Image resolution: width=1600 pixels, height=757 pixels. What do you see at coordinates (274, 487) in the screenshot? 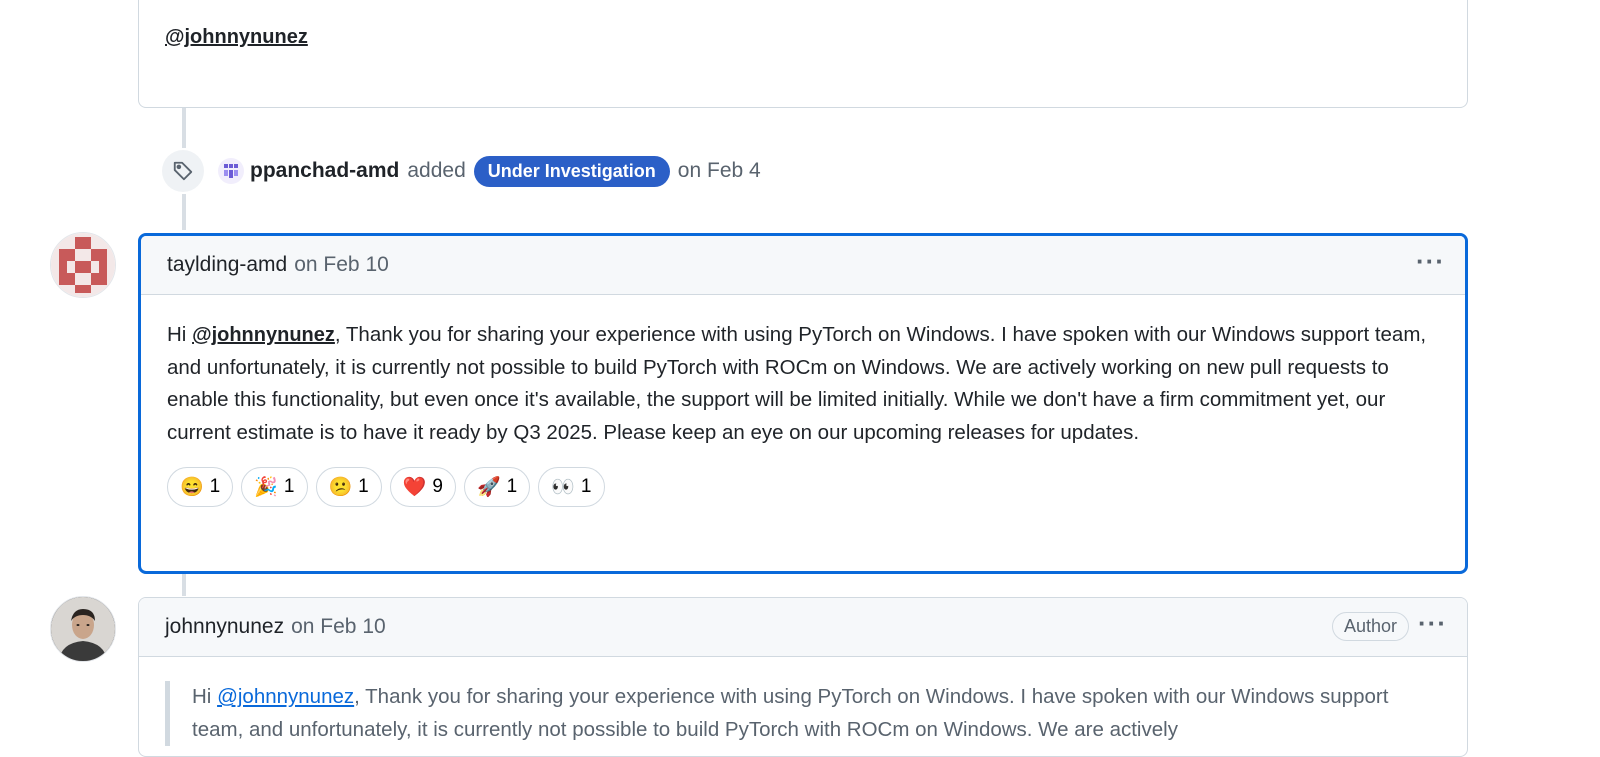
I see `reaction-tada: 🎉 1` at bounding box center [274, 487].